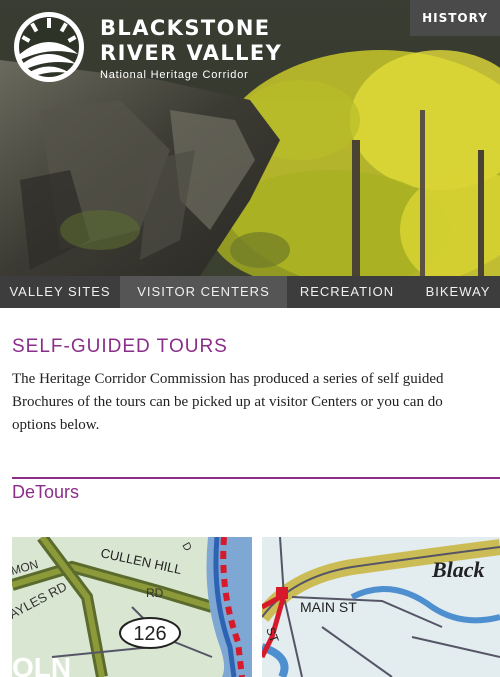  Describe the element at coordinates (328, 607) in the screenshot. I see `map-label: MAIN ST` at that location.